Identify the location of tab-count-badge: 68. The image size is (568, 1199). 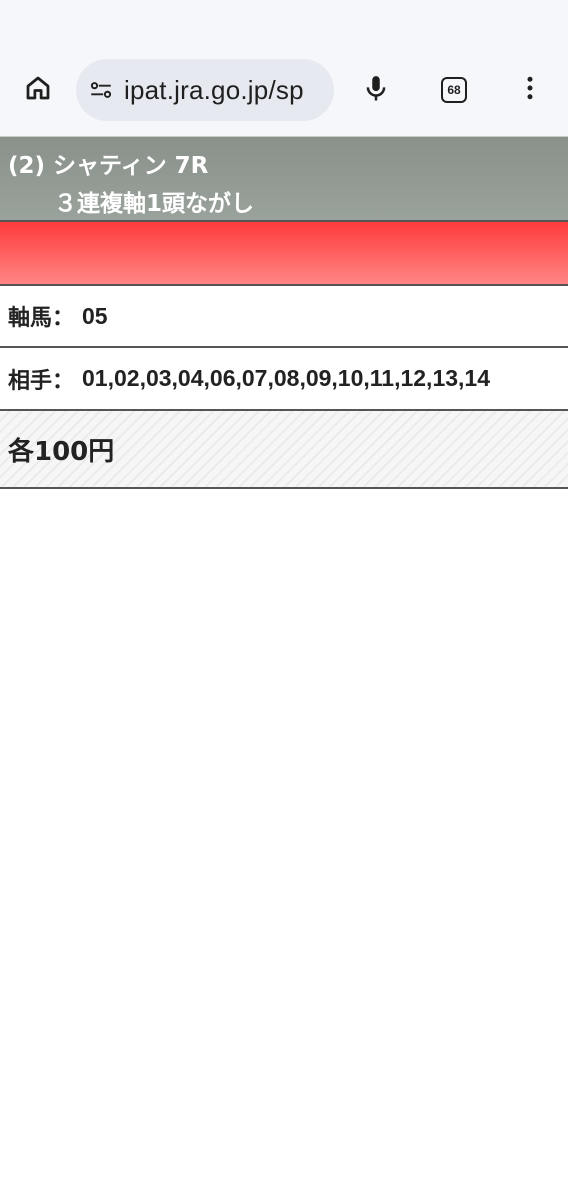
(454, 90).